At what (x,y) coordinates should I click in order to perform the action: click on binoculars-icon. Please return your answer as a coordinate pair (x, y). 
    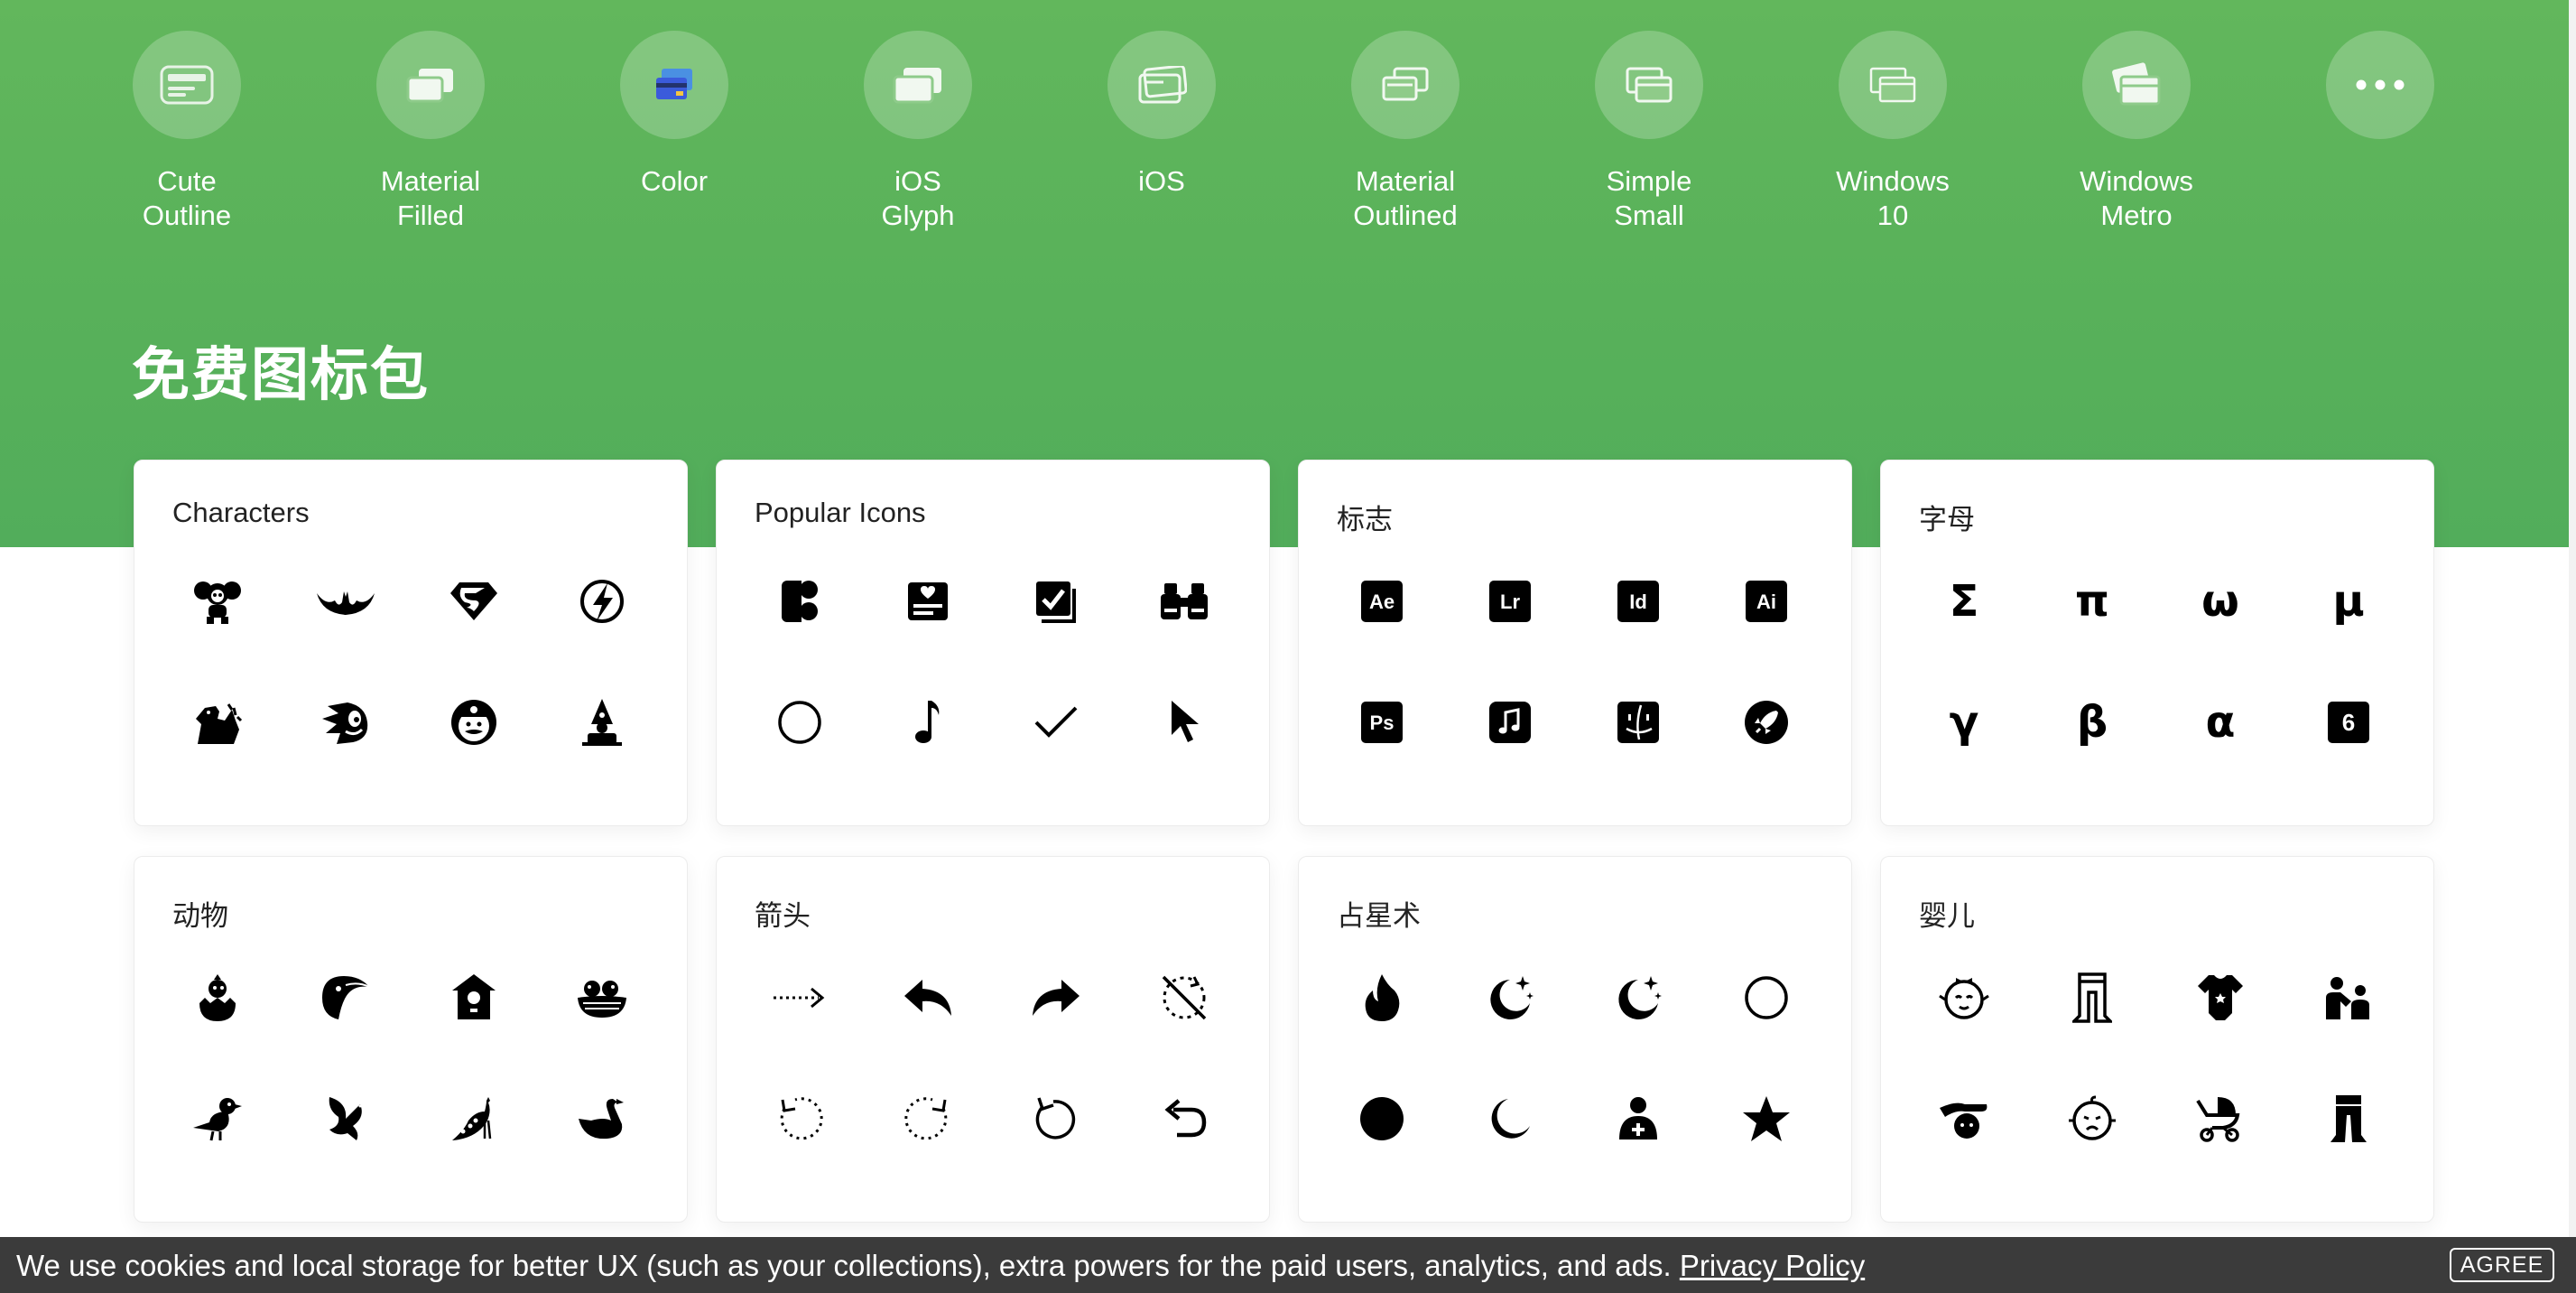
    Looking at the image, I should click on (1184, 601).